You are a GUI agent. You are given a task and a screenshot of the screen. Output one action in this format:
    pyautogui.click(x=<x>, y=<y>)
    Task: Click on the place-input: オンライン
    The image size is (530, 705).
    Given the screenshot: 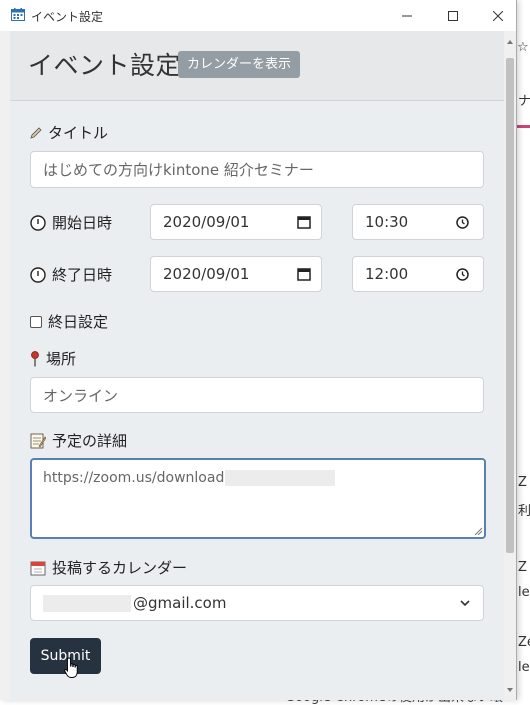 What is the action you would take?
    pyautogui.click(x=257, y=395)
    